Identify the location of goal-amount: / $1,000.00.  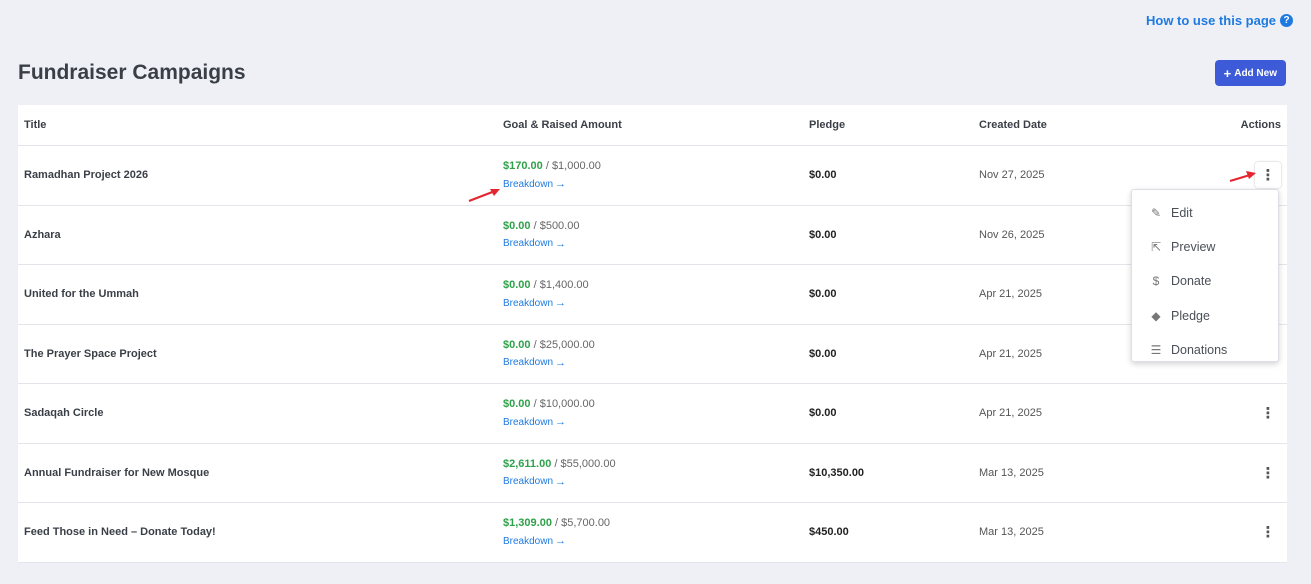
(573, 166).